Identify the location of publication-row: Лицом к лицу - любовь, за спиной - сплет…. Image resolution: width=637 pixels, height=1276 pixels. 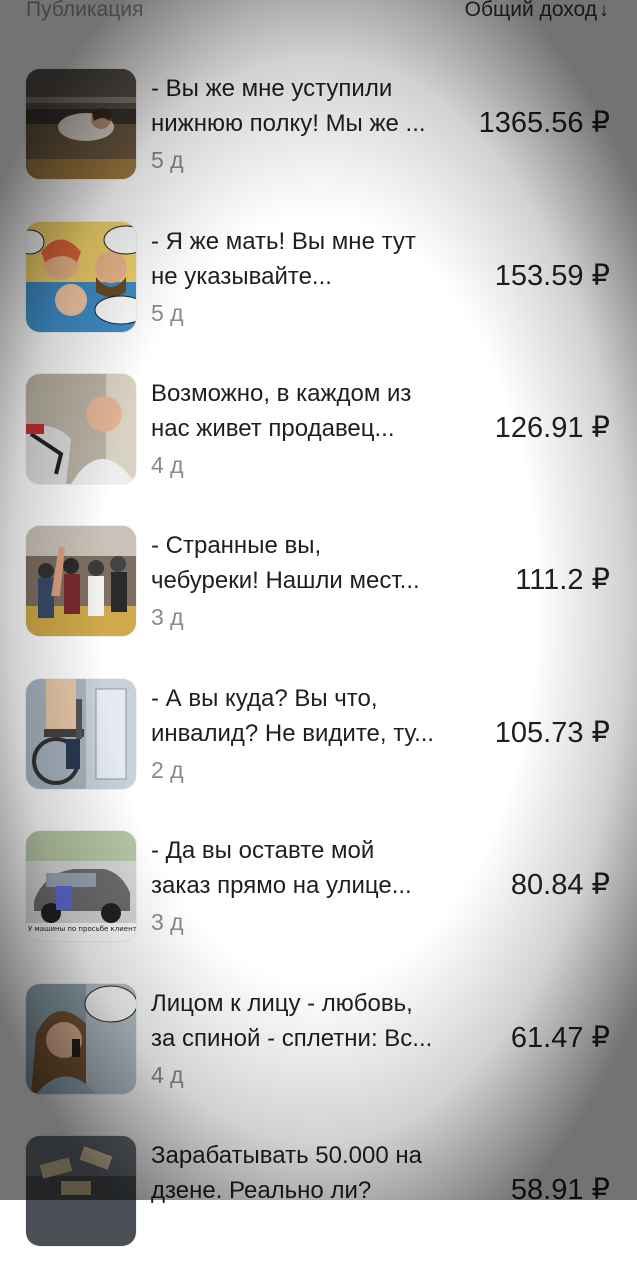
(318, 1054).